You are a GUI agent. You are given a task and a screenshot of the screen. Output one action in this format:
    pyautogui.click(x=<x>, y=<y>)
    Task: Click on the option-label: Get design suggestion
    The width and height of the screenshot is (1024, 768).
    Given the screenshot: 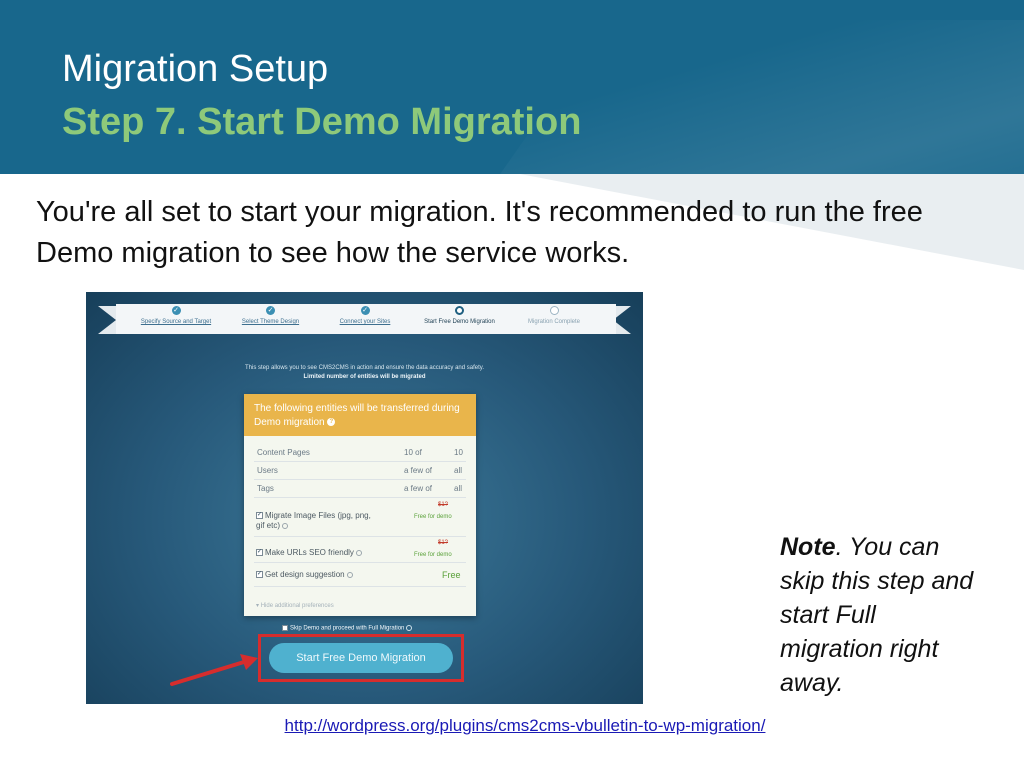 What is the action you would take?
    pyautogui.click(x=305, y=574)
    